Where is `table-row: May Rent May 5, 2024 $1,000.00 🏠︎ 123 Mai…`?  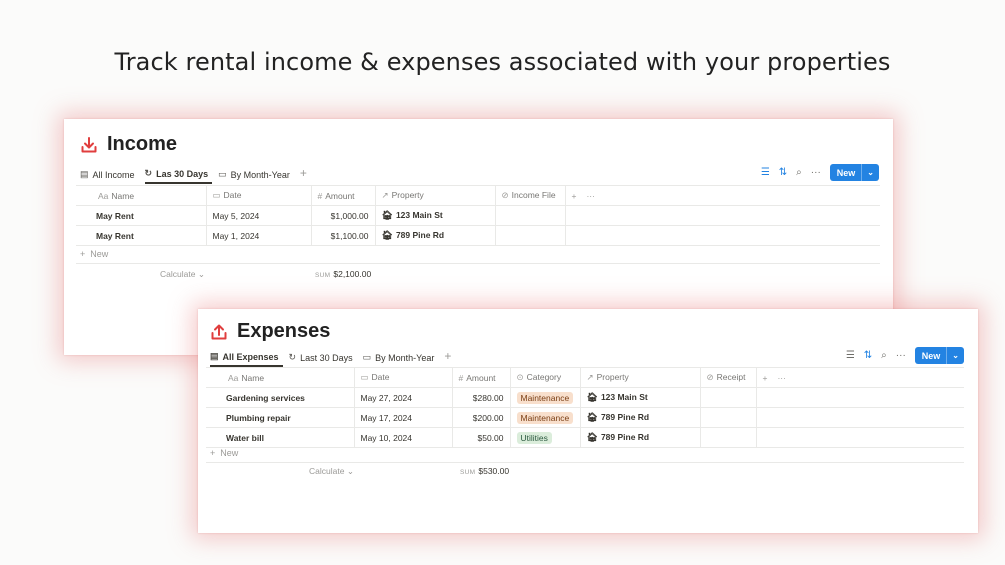 table-row: May Rent May 5, 2024 $1,000.00 🏠︎ 123 Mai… is located at coordinates (478, 215).